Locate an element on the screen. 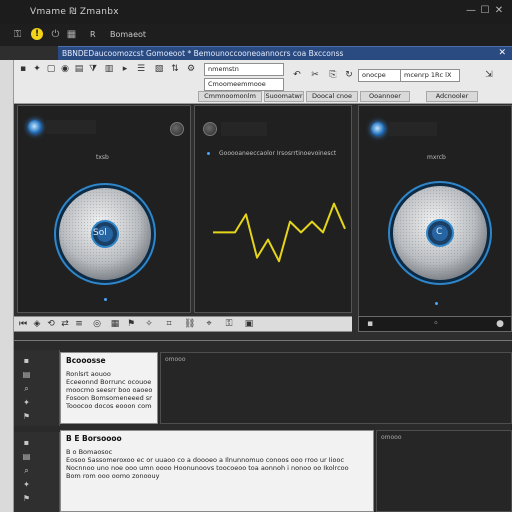 The image size is (512, 512). tab-one: Cmmnoomonlm is located at coordinates (230, 96).